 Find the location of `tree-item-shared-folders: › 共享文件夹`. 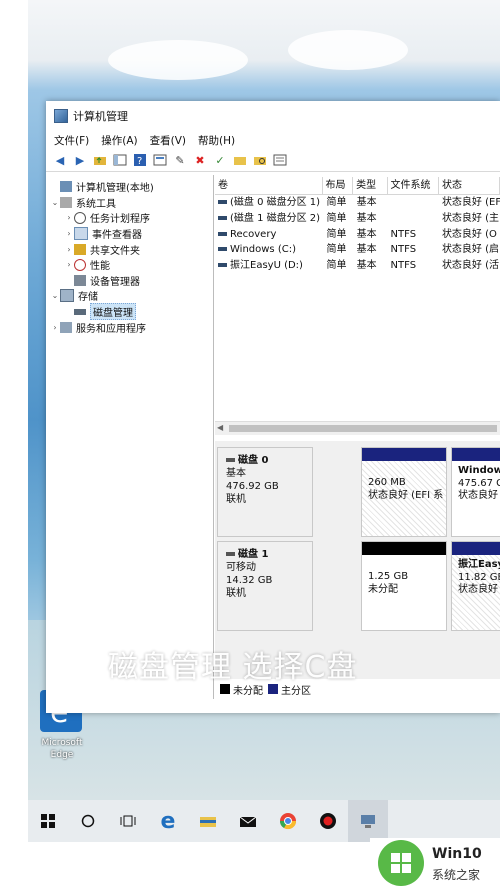

tree-item-shared-folders: › 共享文件夹 is located at coordinates (129, 249).